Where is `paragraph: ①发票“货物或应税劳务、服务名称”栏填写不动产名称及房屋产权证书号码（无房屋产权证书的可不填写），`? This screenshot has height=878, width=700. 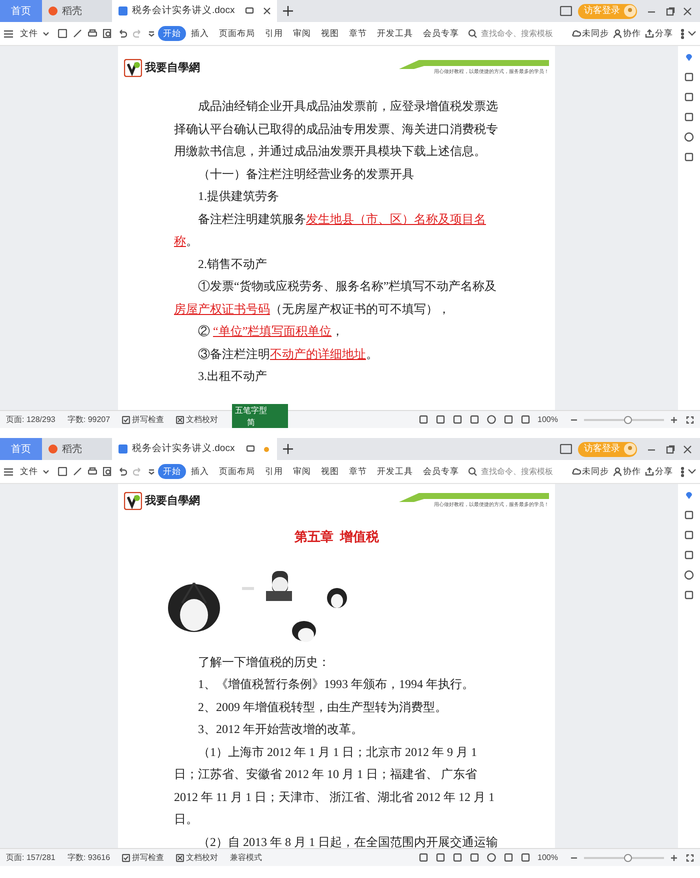
paragraph: ①发票“货物或应税劳务、服务名称”栏填写不动产名称及房屋产权证书号码（无房屋产权证书的可不填写）， is located at coordinates (336, 298).